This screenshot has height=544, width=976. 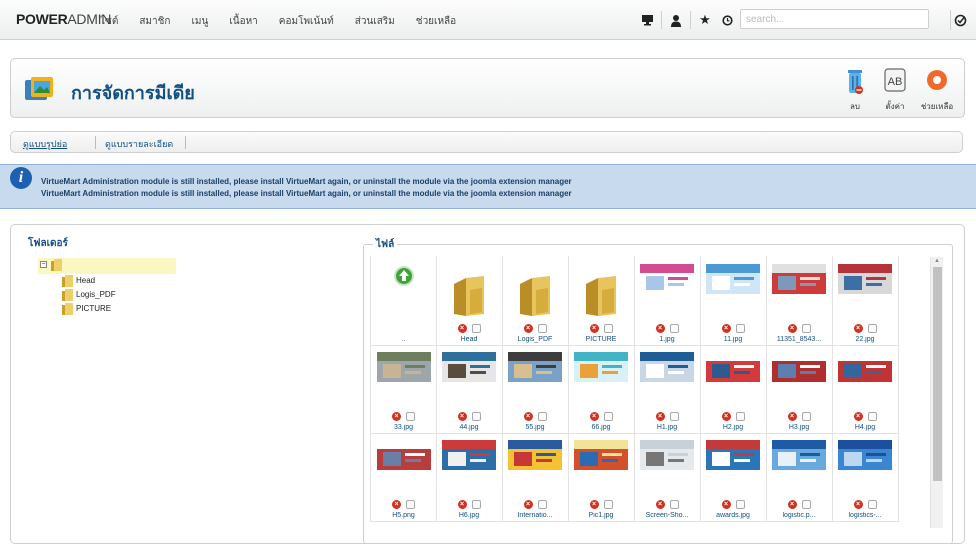 What do you see at coordinates (937, 90) in the screenshot?
I see `help-button: ช่วยเหลือ` at bounding box center [937, 90].